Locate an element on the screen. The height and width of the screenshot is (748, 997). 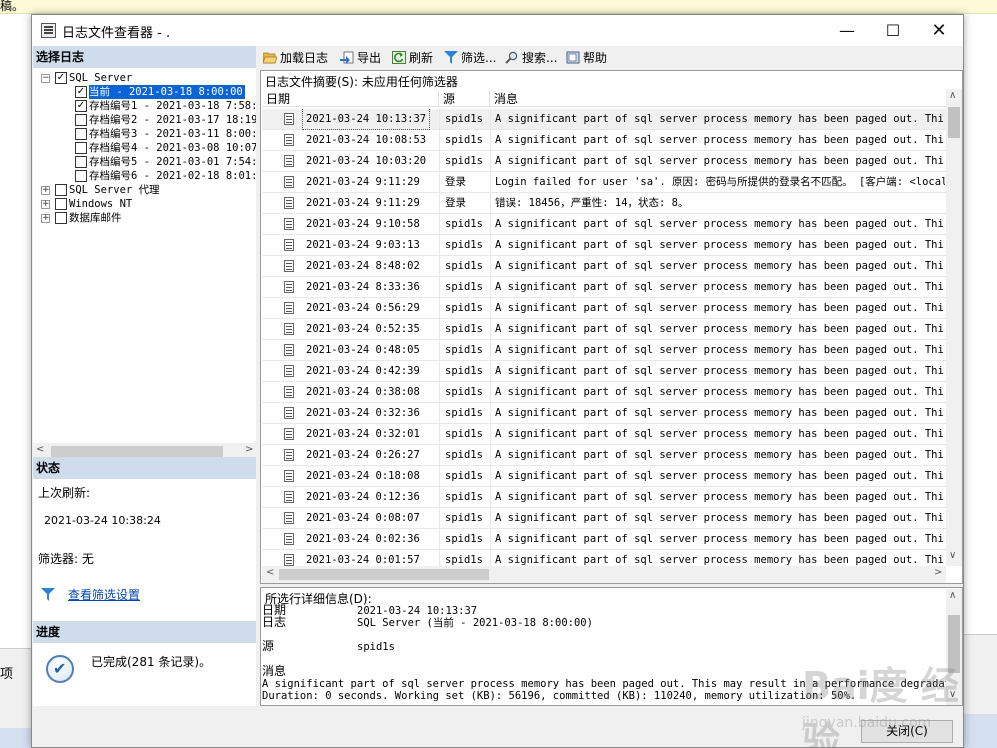
log-viewer-app-icon is located at coordinates (48, 30).